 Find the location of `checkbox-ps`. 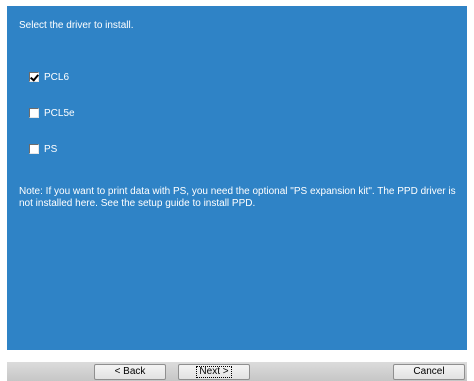

checkbox-ps is located at coordinates (34, 149).